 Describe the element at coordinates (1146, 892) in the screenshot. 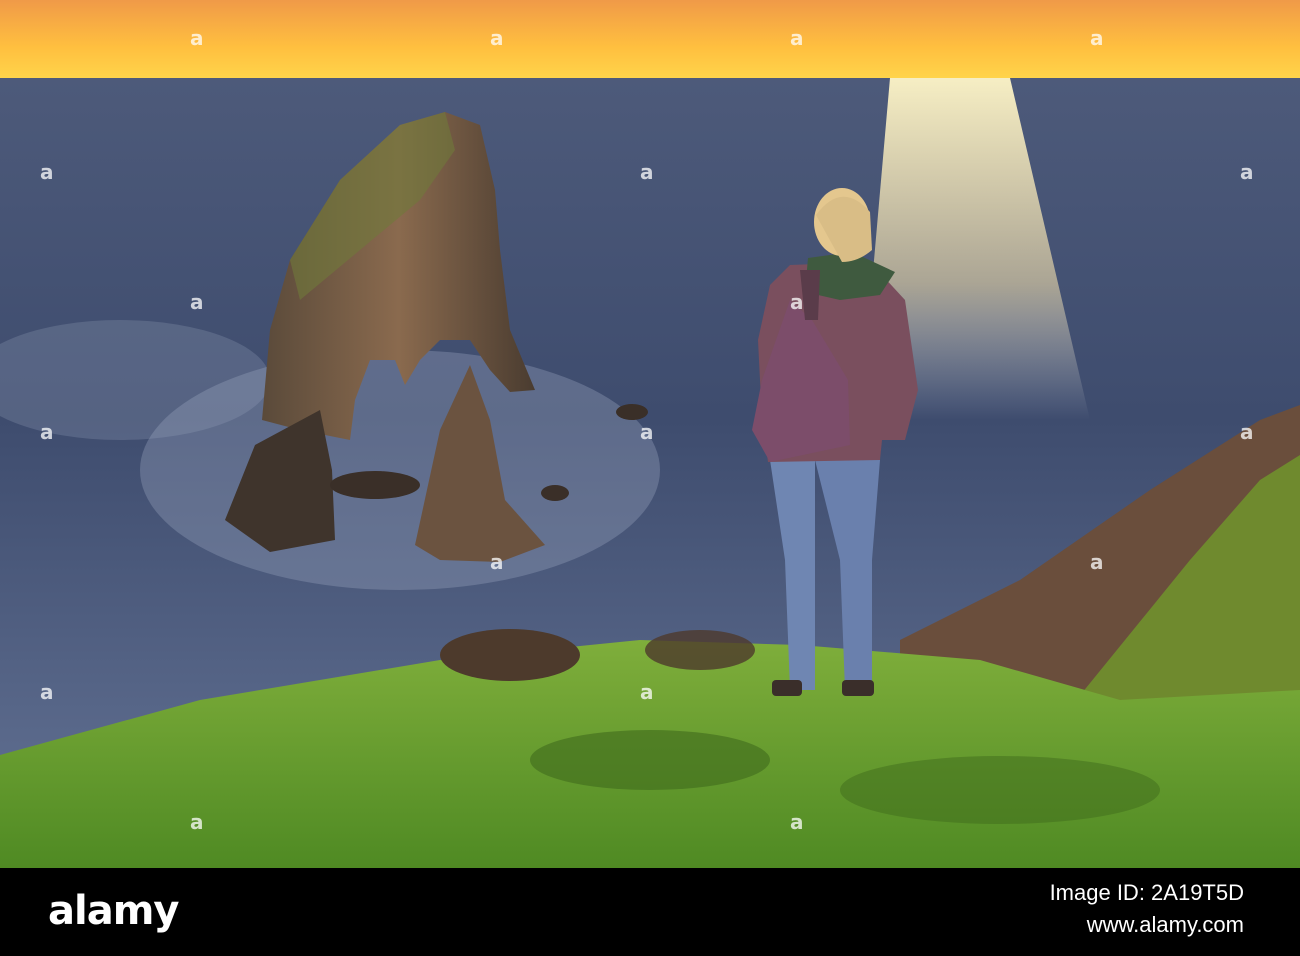

I see `image-id-label: Image ID: 2A19T5D` at that location.